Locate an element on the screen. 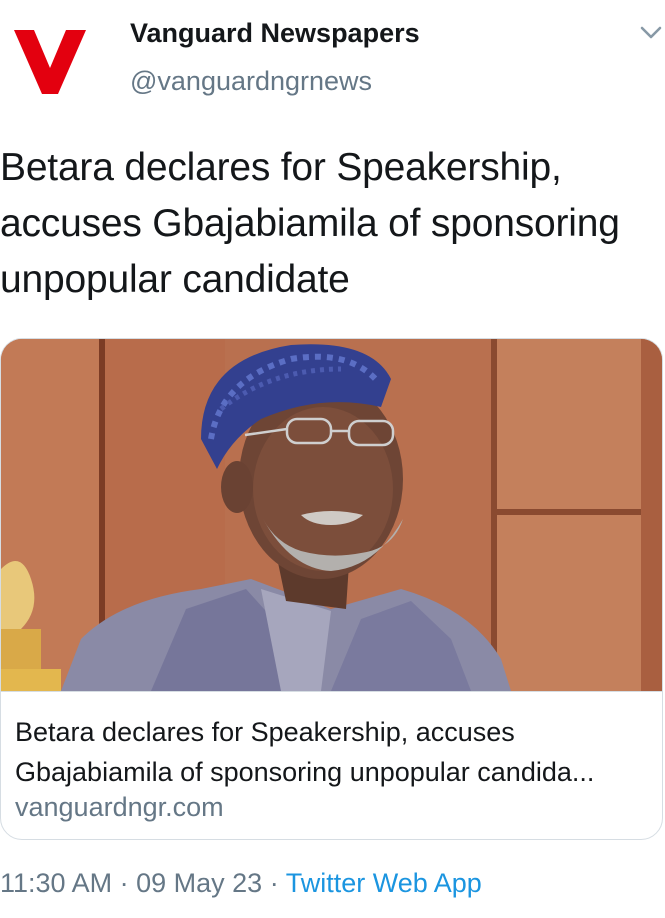 This screenshot has width=665, height=918. chevron-down-icon is located at coordinates (651, 33).